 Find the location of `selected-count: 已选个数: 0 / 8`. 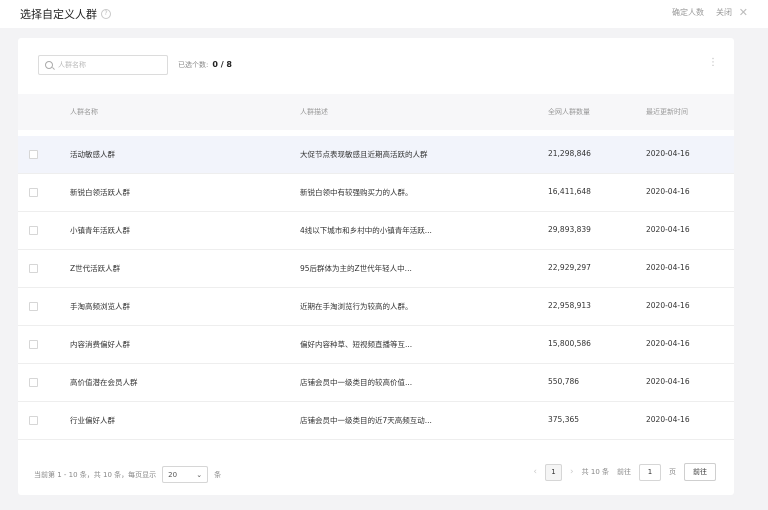

selected-count: 已选个数: 0 / 8 is located at coordinates (205, 65).